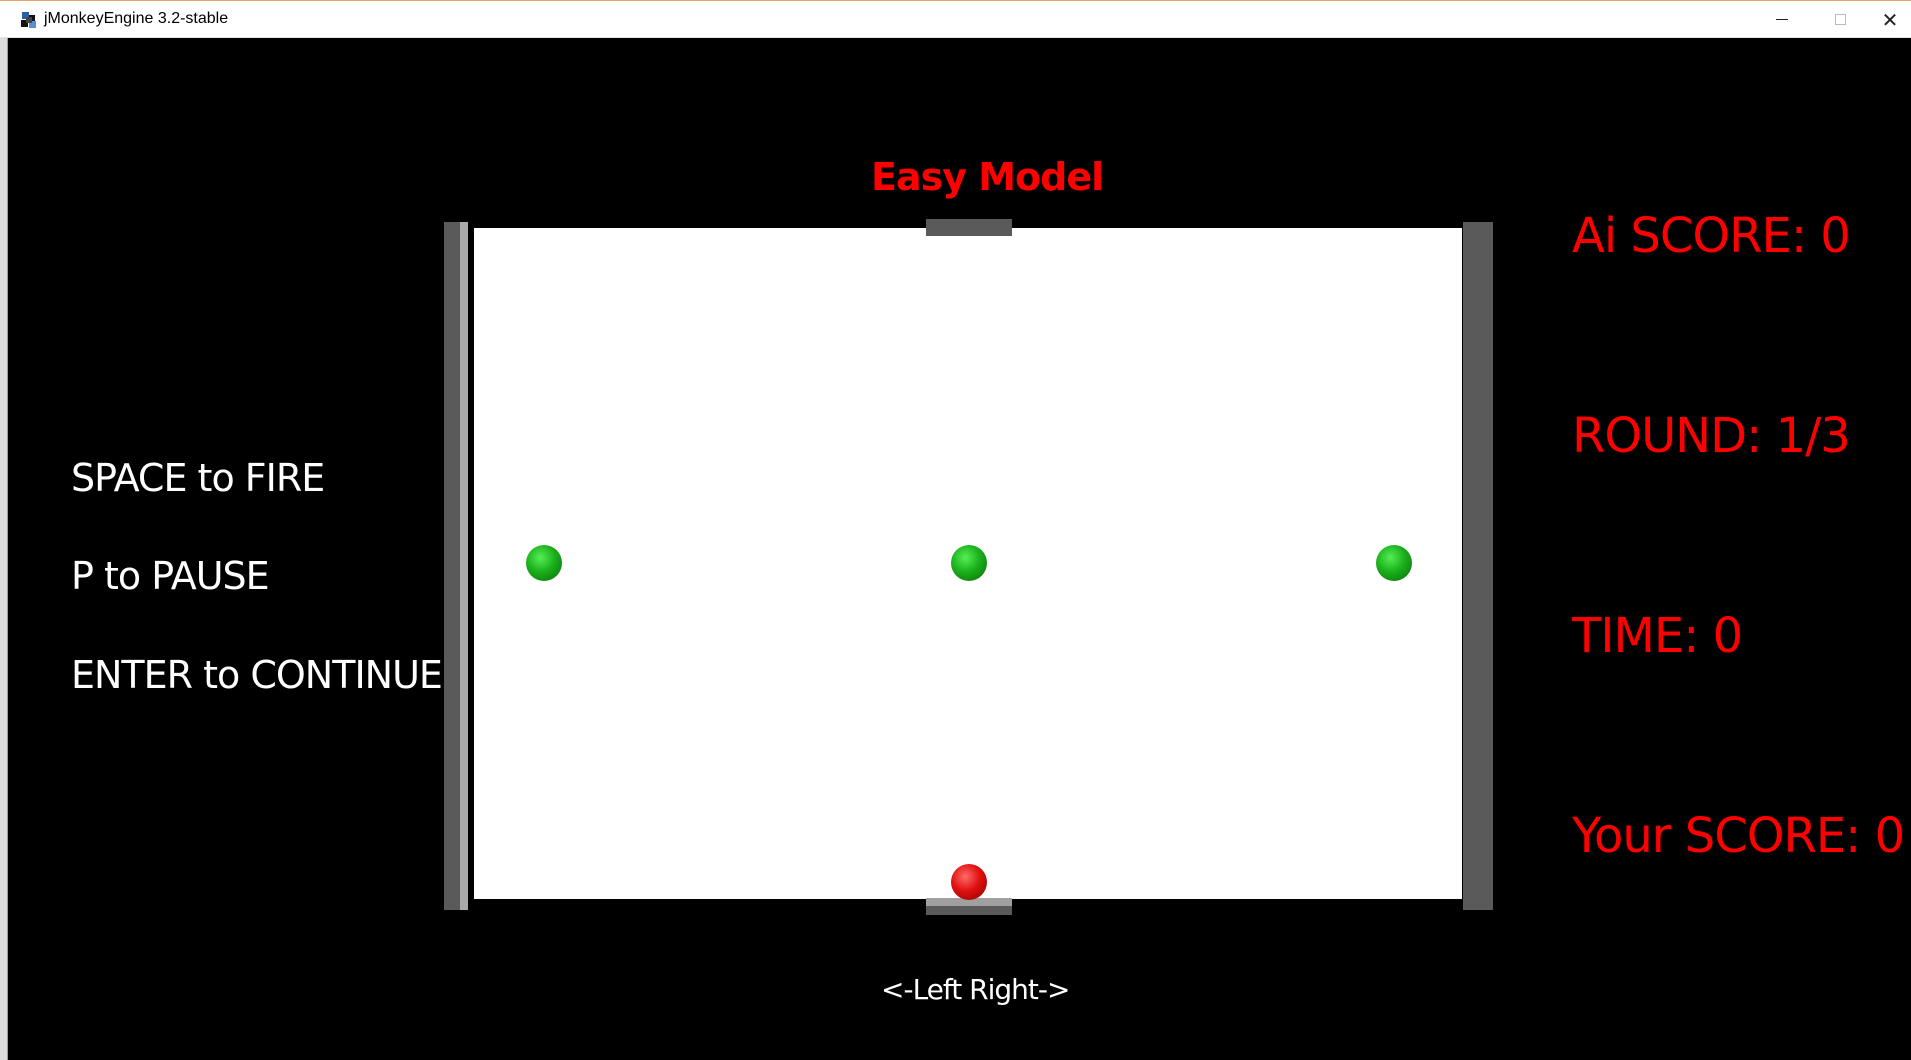  What do you see at coordinates (257, 675) in the screenshot?
I see `help-continue: ENTER to CONTINUE` at bounding box center [257, 675].